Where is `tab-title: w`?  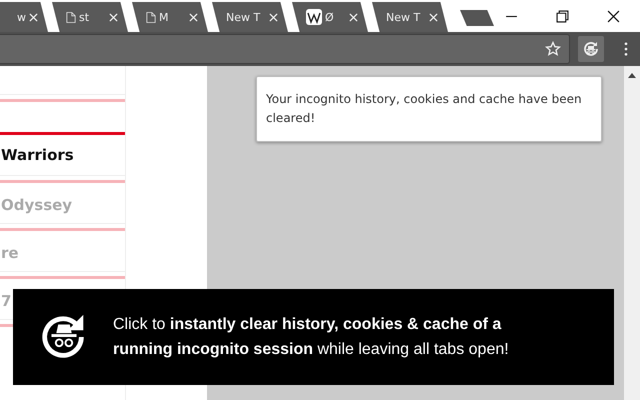 tab-title: w is located at coordinates (21, 17).